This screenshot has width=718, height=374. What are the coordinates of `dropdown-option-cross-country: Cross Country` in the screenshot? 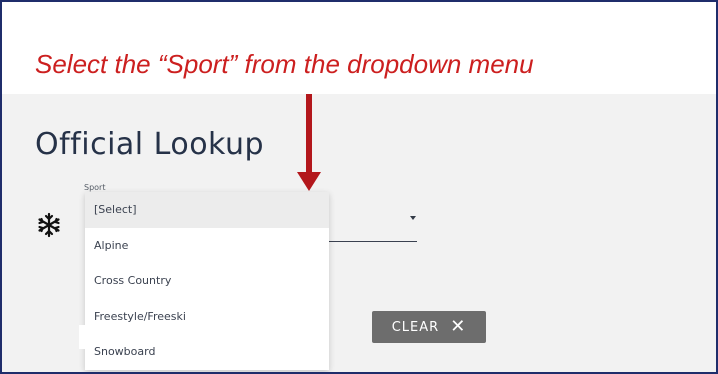 It's located at (207, 281).